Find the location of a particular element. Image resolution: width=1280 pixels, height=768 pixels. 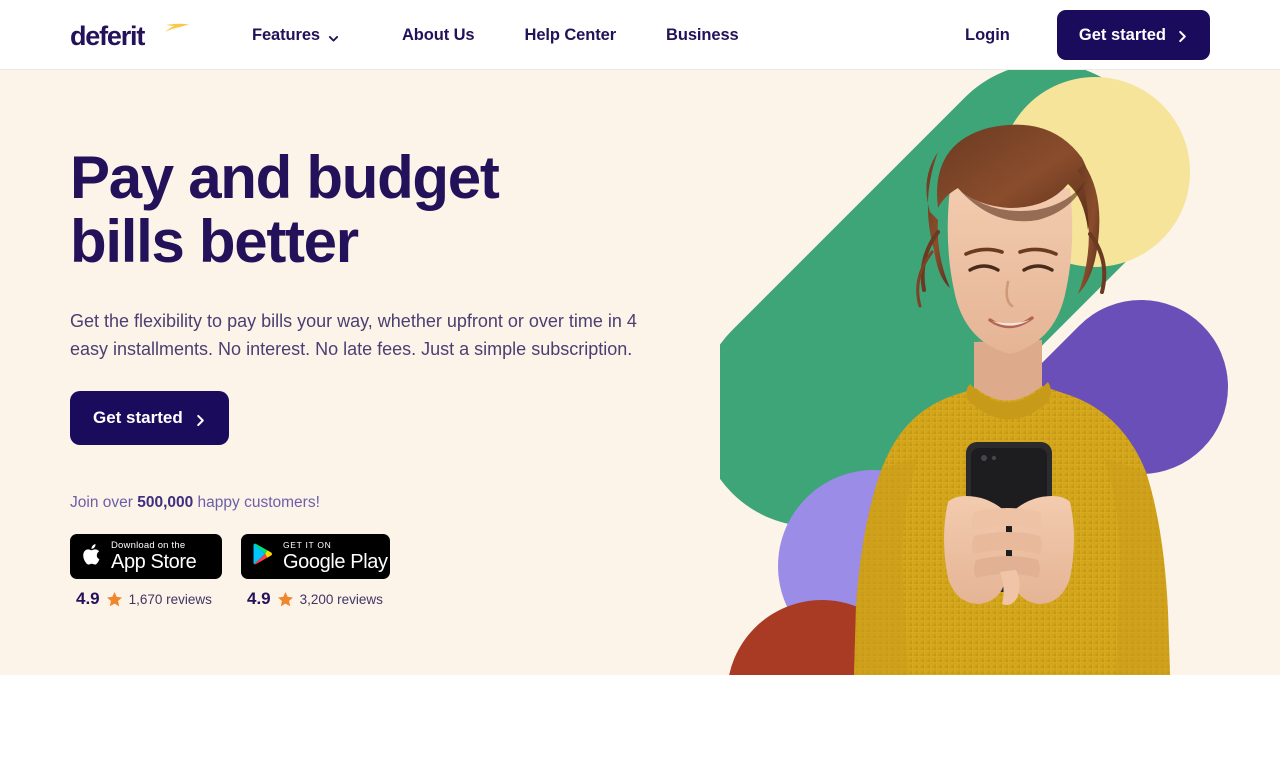

google-play-icon is located at coordinates (263, 556).